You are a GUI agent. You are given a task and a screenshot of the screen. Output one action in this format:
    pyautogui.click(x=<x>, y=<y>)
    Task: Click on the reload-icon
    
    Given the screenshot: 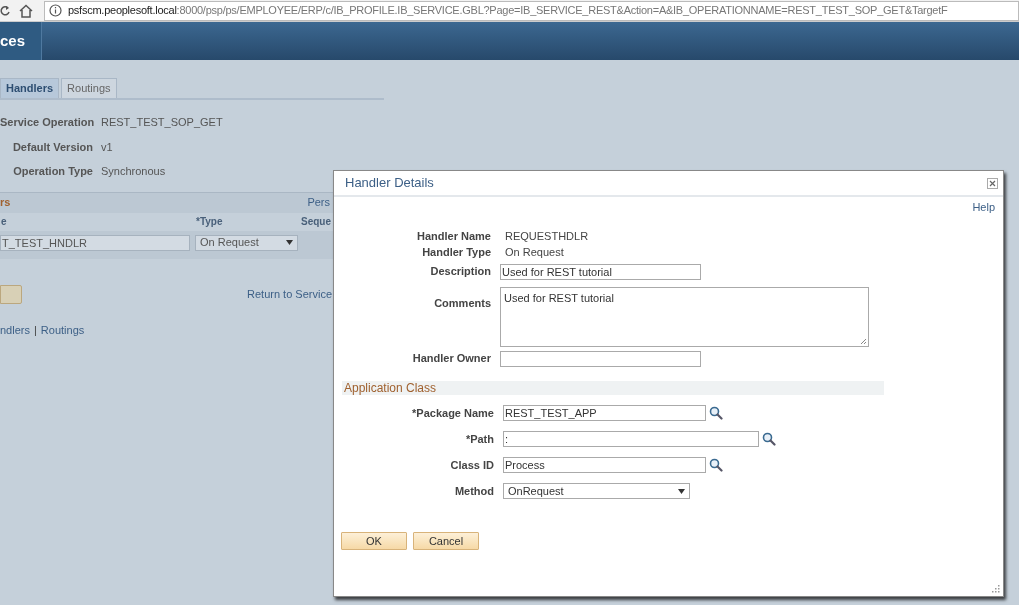 What is the action you would take?
    pyautogui.click(x=5, y=10)
    